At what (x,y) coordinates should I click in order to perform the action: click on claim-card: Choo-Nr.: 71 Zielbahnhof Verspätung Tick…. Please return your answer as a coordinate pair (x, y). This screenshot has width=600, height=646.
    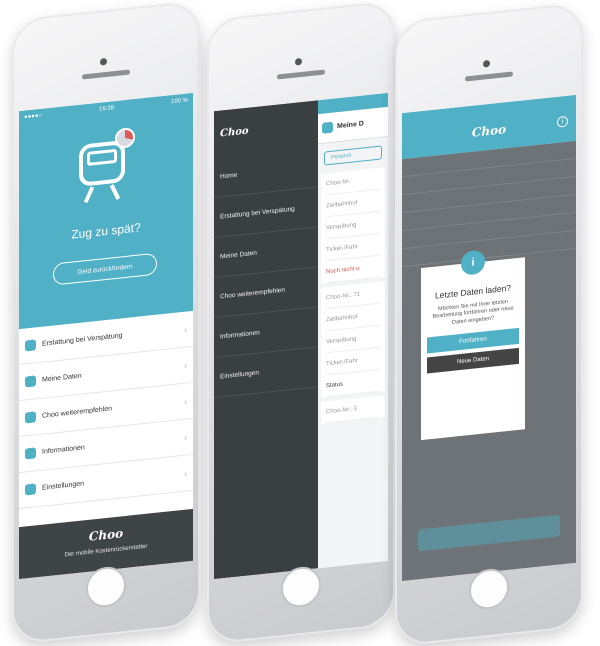
    Looking at the image, I should click on (353, 339).